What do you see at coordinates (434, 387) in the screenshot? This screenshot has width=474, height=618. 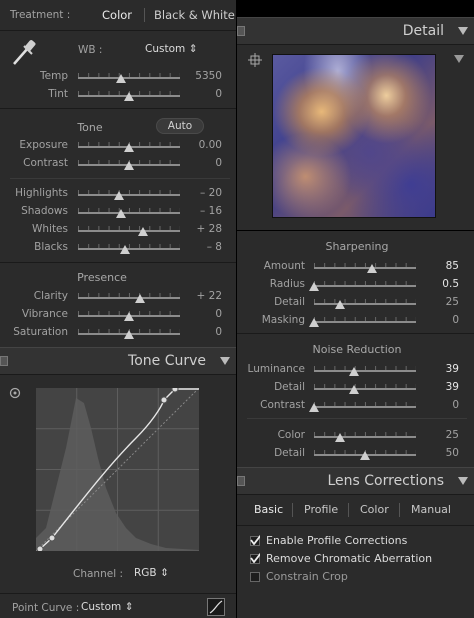 I see `slider-value-detail: 39` at bounding box center [434, 387].